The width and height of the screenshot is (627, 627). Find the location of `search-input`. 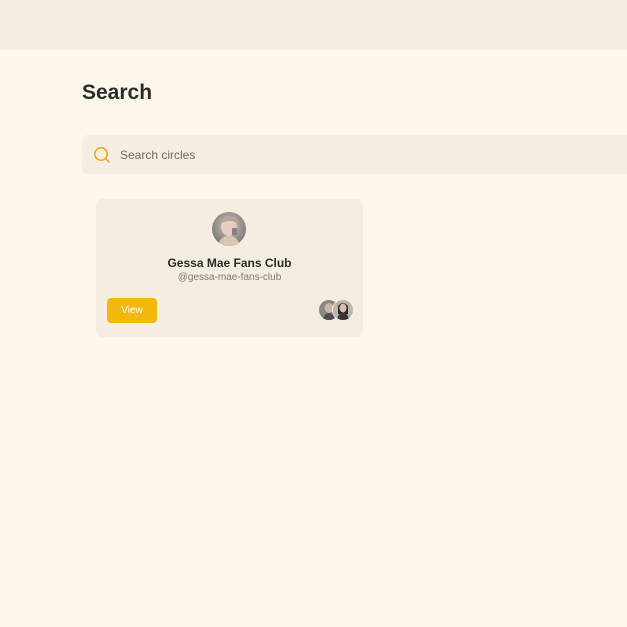

search-input is located at coordinates (360, 154).